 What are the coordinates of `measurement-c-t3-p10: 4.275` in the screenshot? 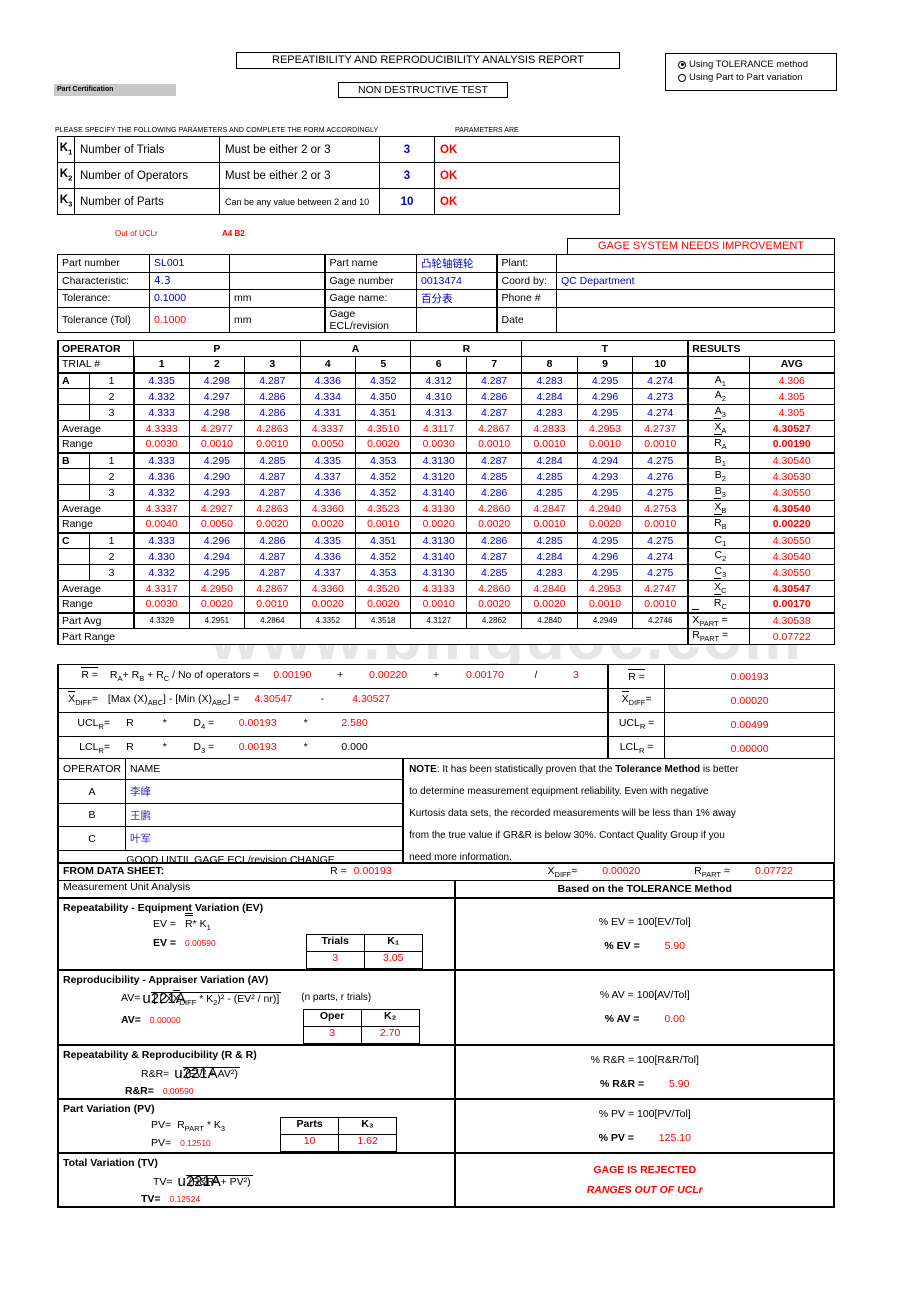 It's located at (660, 572).